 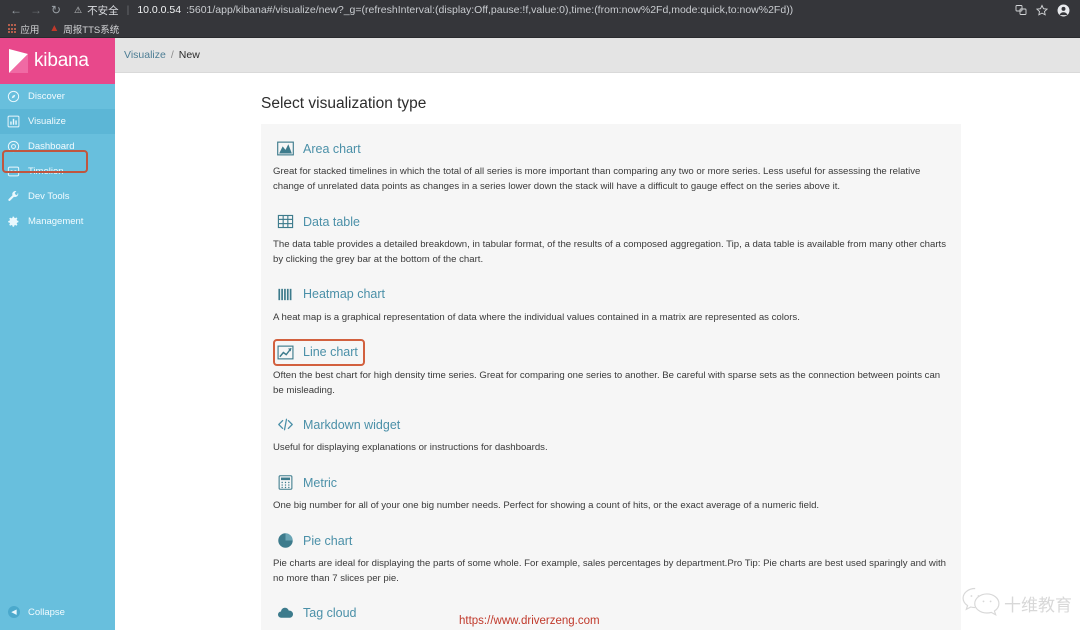 I want to click on vis-type-name: Area chart, so click(x=332, y=148).